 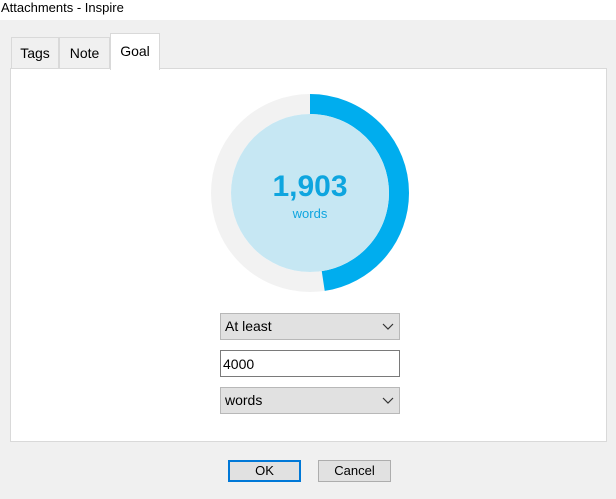 What do you see at coordinates (310, 213) in the screenshot?
I see `word-count-unit: words` at bounding box center [310, 213].